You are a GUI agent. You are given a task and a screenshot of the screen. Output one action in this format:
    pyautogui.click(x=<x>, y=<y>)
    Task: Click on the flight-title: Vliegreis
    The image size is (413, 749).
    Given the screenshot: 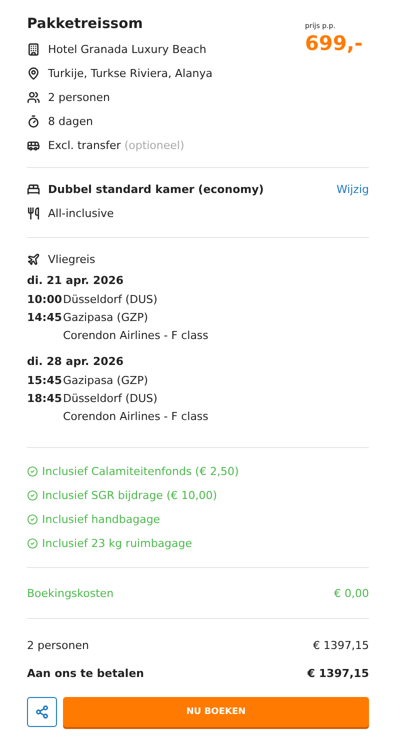 What is the action you would take?
    pyautogui.click(x=72, y=259)
    